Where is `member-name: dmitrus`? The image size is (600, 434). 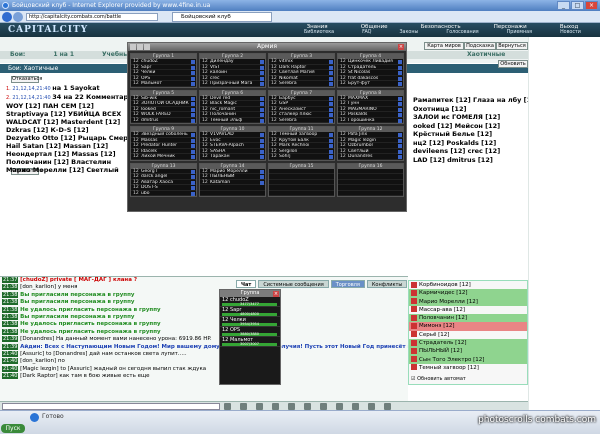 member-name: dmitrus is located at coordinates (166, 120).